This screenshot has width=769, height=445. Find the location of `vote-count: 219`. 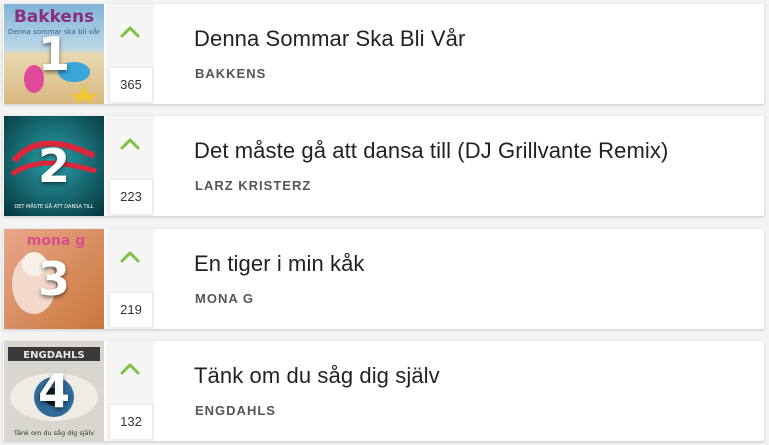

vote-count: 219 is located at coordinates (131, 310).